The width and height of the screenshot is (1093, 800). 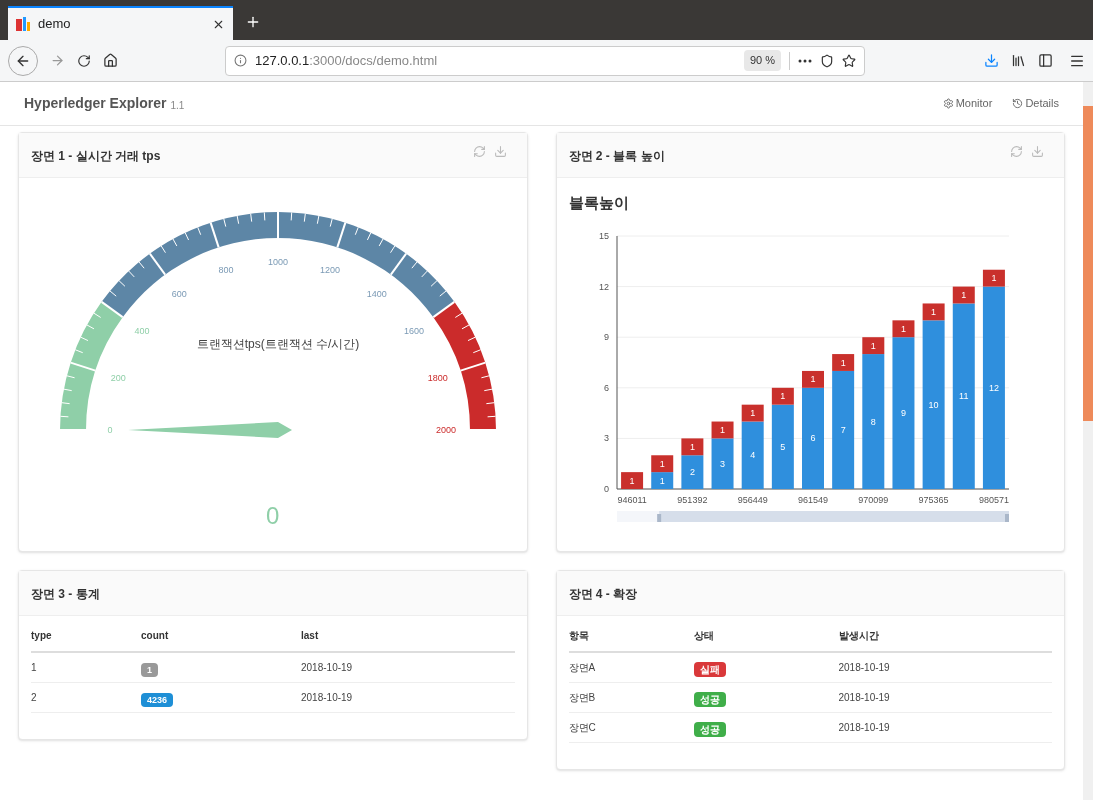 What do you see at coordinates (57, 60) in the screenshot?
I see `forward-icon` at bounding box center [57, 60].